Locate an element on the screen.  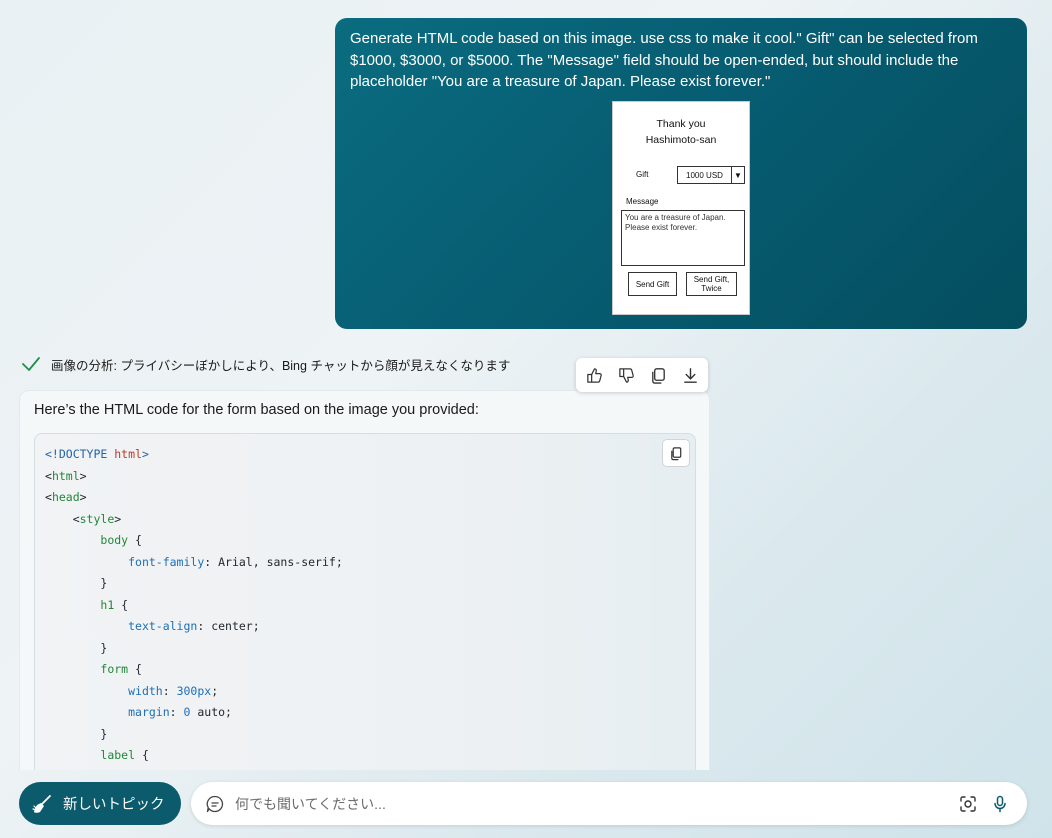
new-topic-label: 新しいトピック is located at coordinates (114, 805).